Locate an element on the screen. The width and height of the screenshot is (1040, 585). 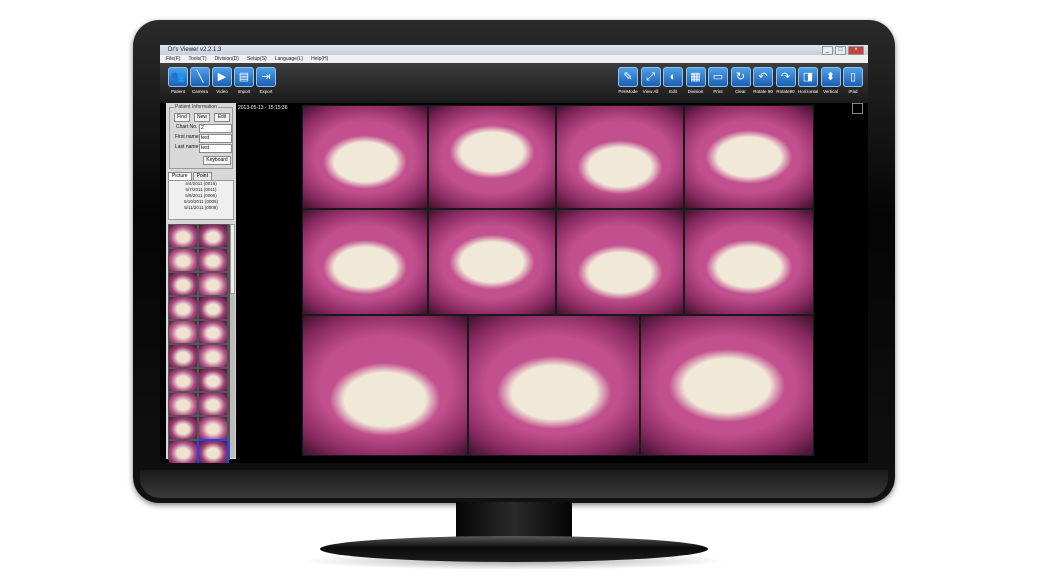
last-name-field: test is located at coordinates (215, 148).